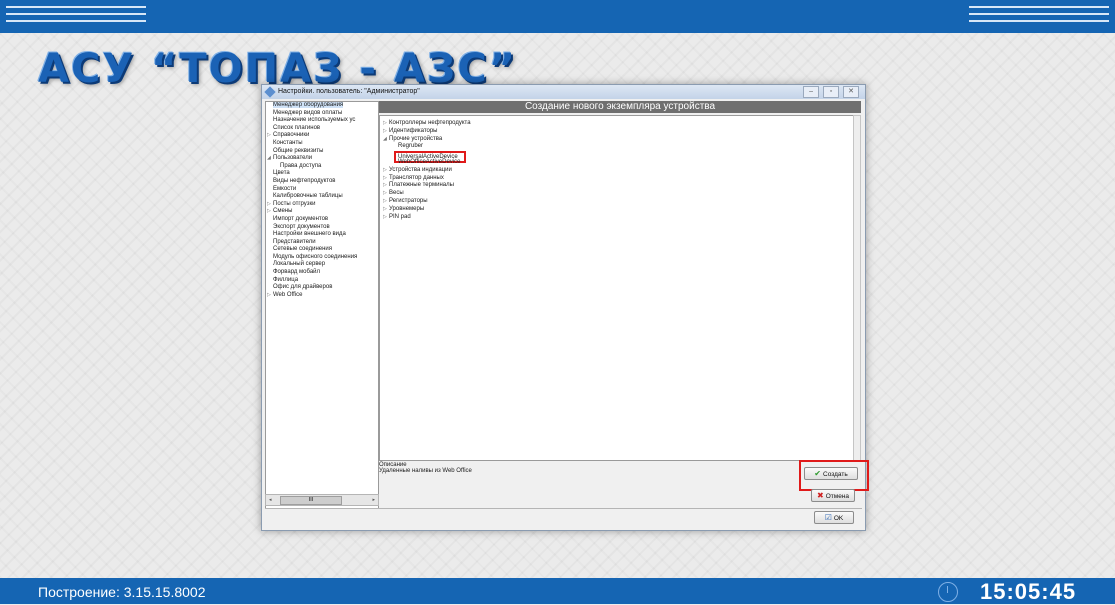  Describe the element at coordinates (857, 288) in the screenshot. I see `device-tree-scrollbar` at that location.